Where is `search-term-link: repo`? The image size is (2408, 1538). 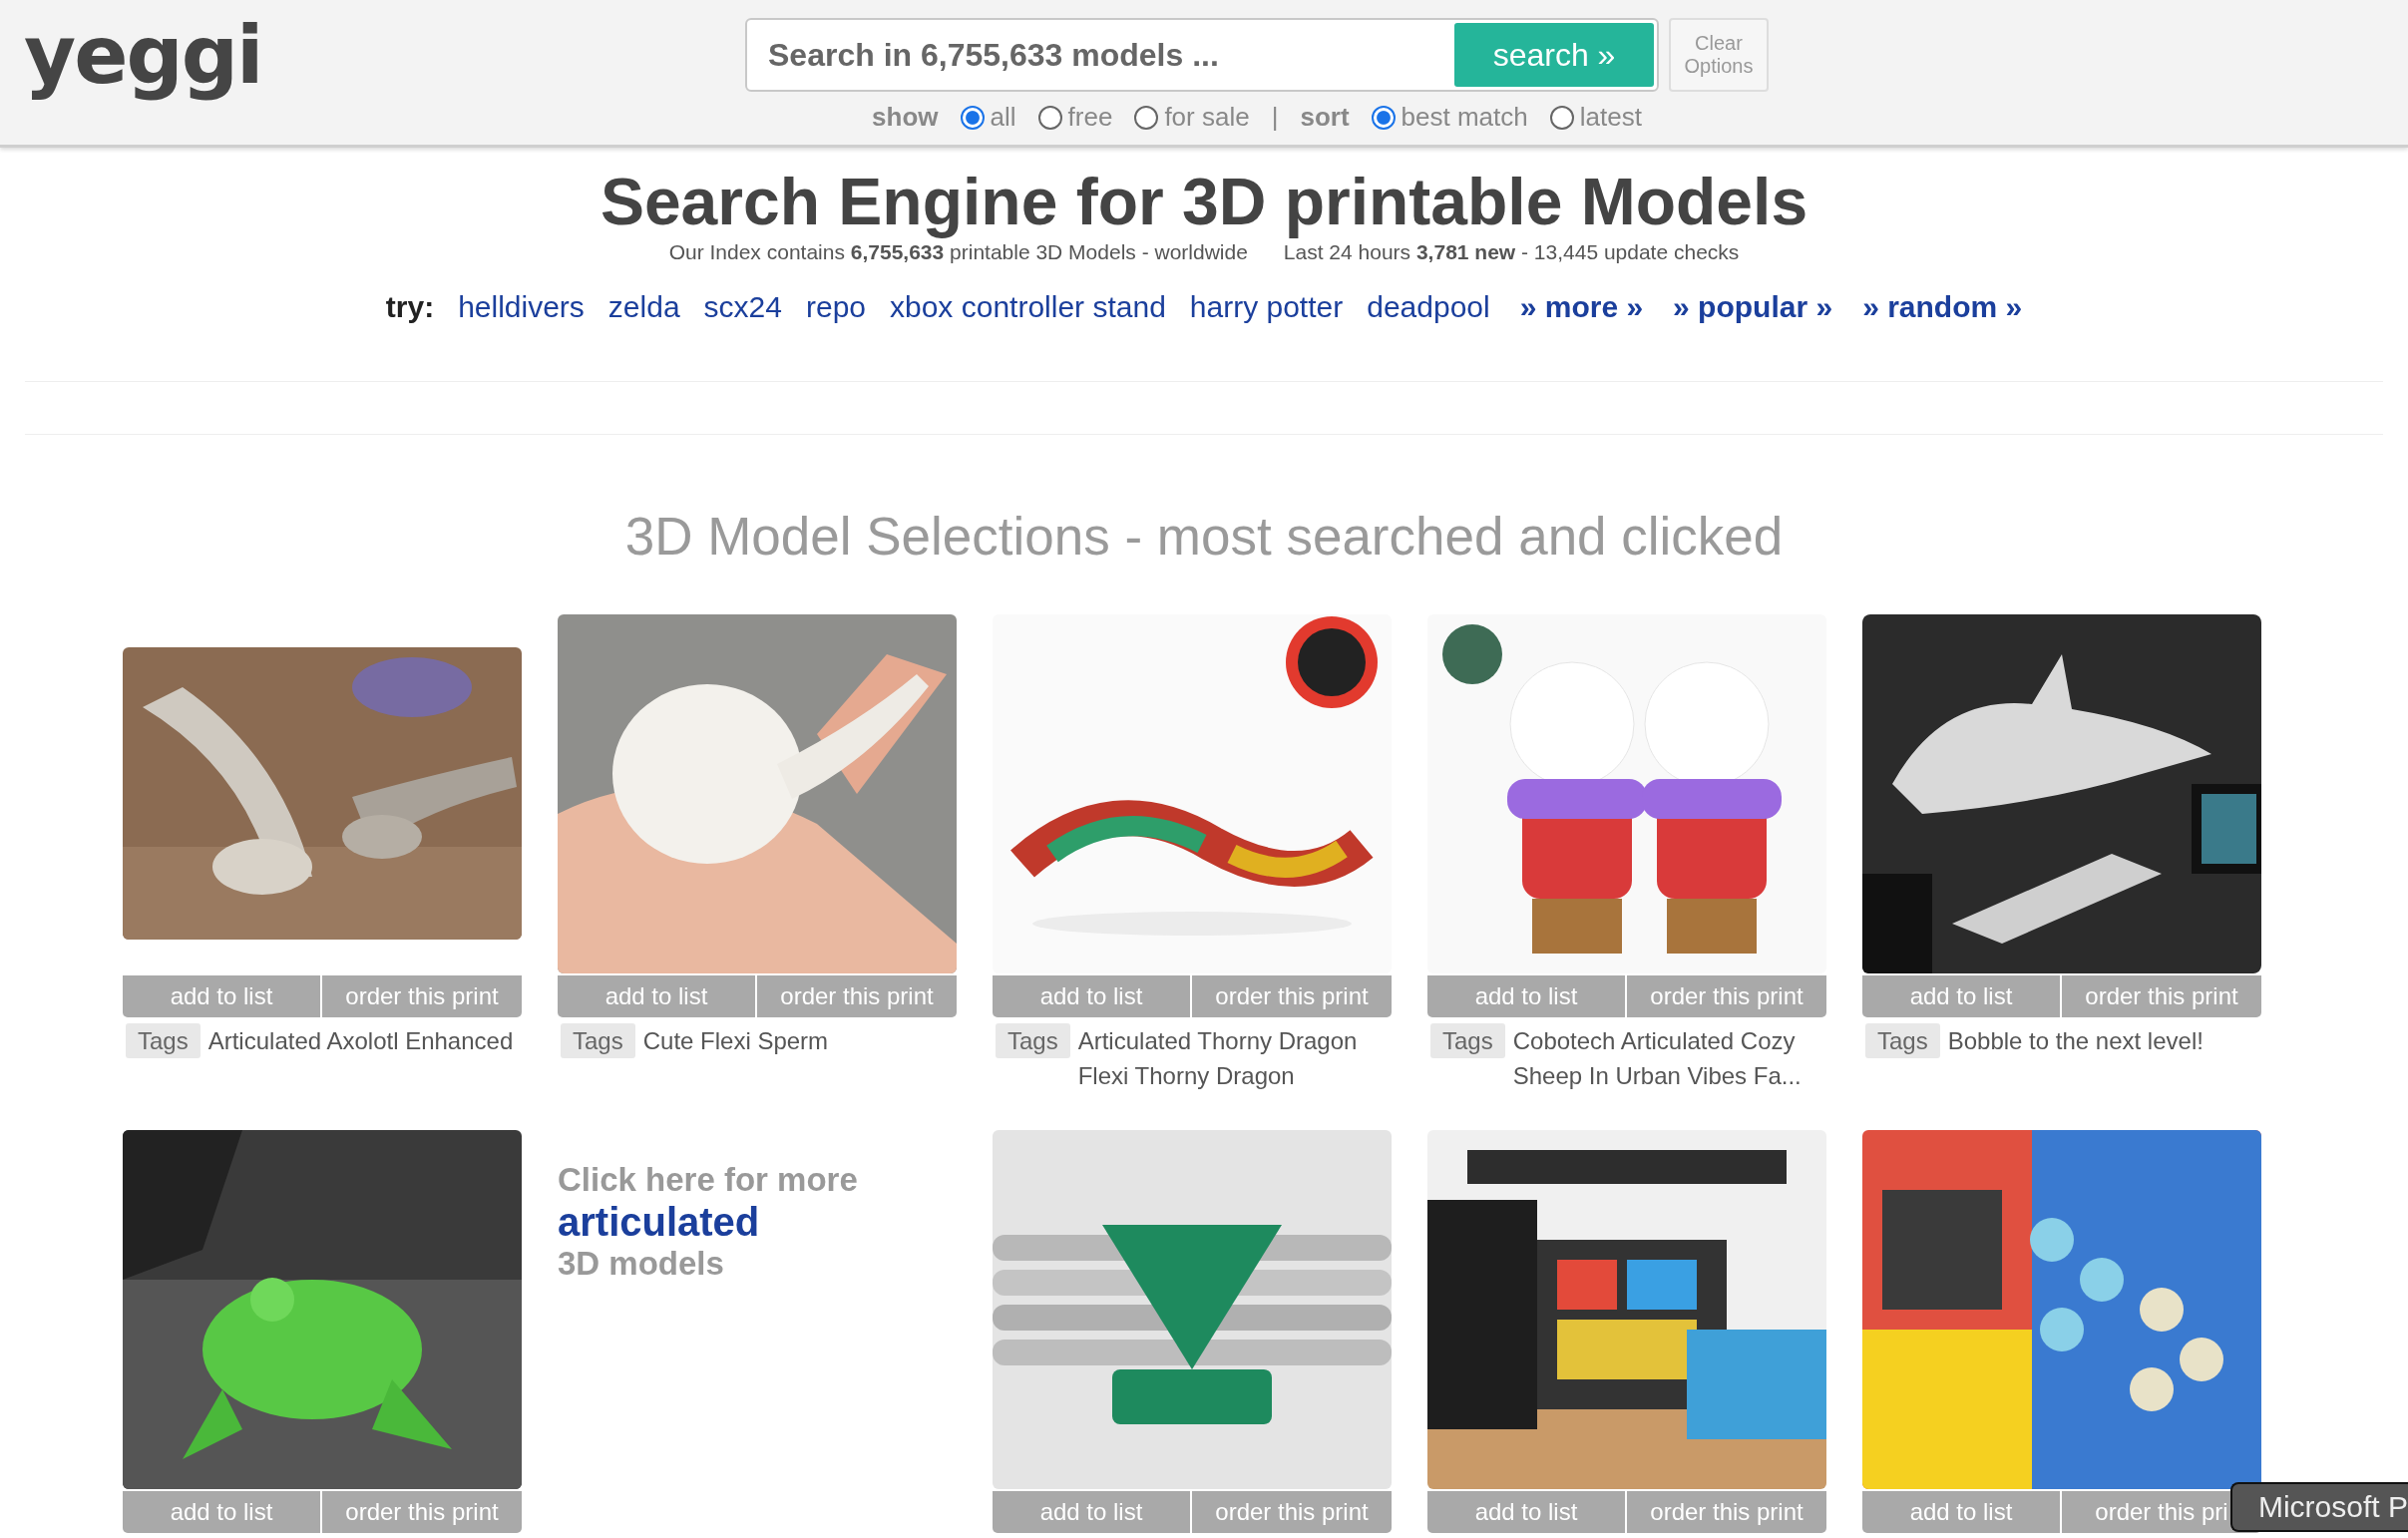 search-term-link: repo is located at coordinates (836, 306).